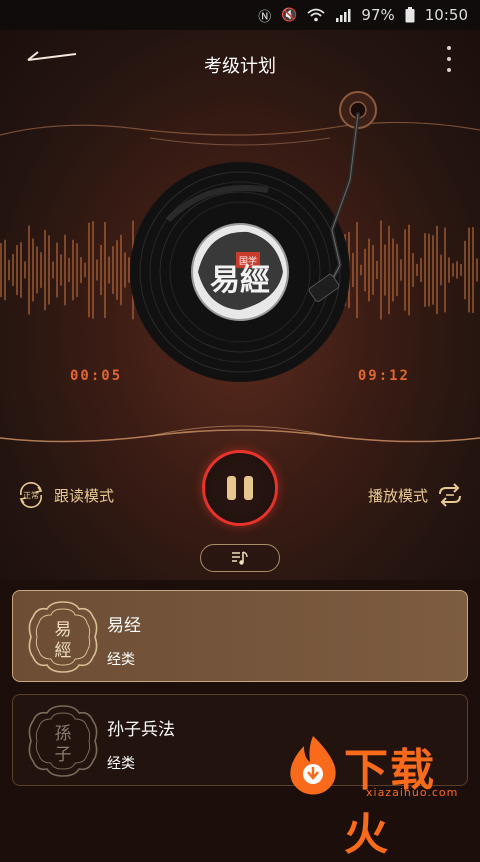 This screenshot has height=862, width=480. I want to click on follow-mode-icon: 正常, so click(31, 495).